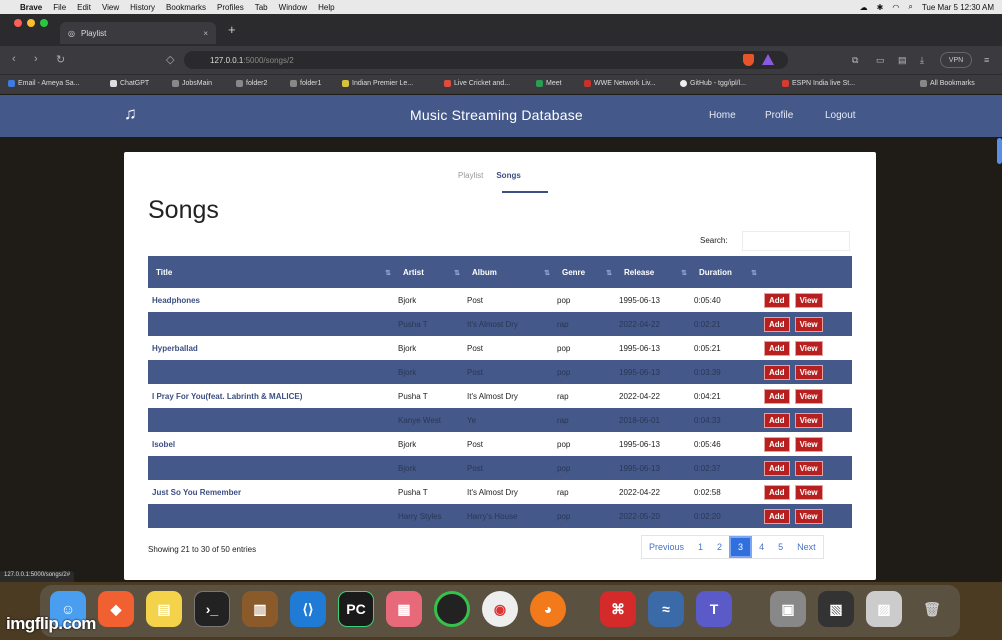  I want to click on mysql-icon: ≈, so click(666, 609).